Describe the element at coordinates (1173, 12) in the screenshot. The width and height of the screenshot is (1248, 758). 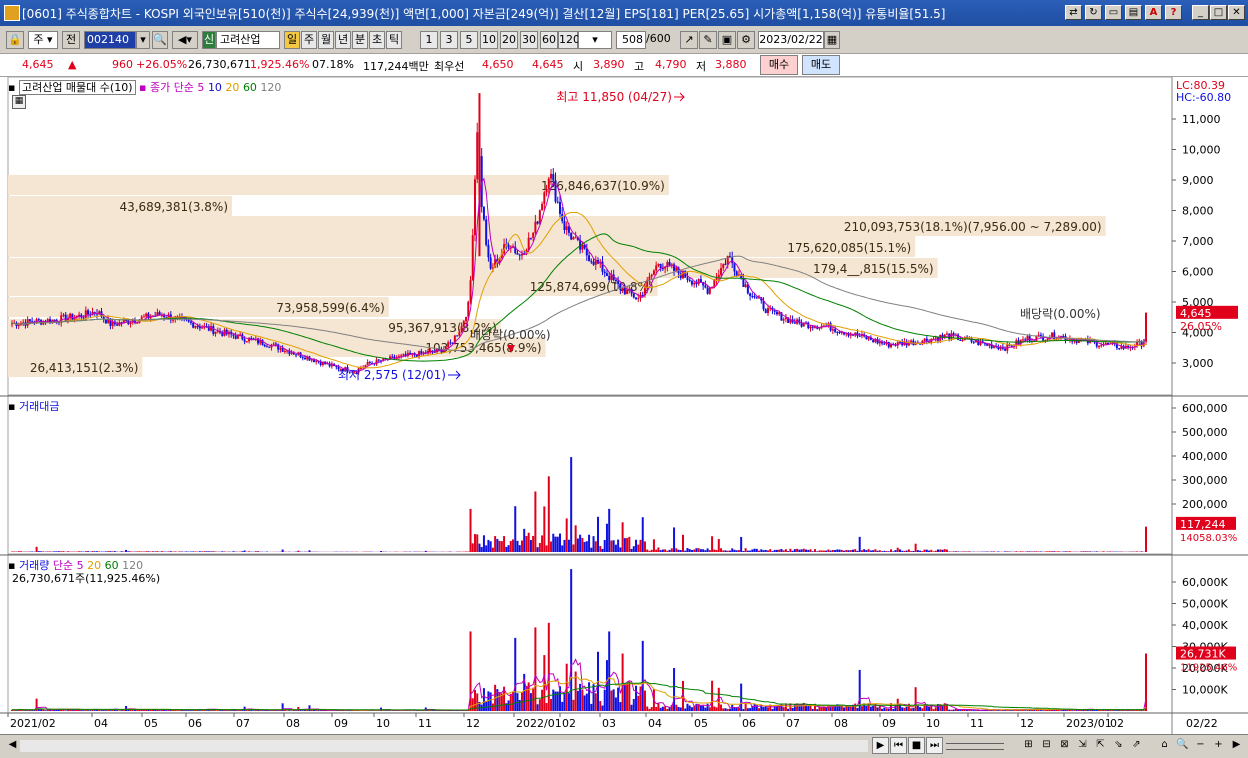
I see `help-icon: ?` at that location.